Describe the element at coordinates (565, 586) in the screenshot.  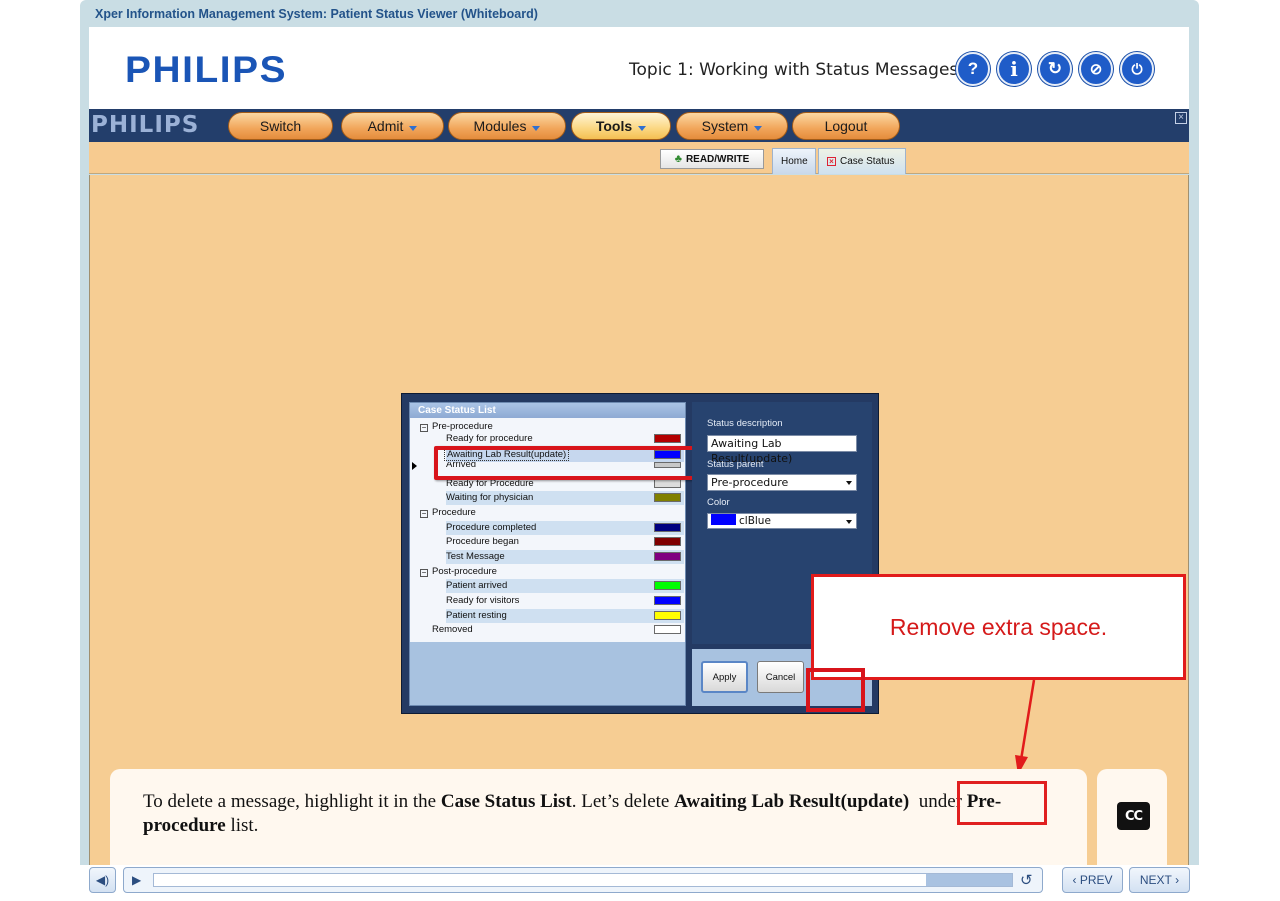
I see `list-item: Patient arrived` at that location.